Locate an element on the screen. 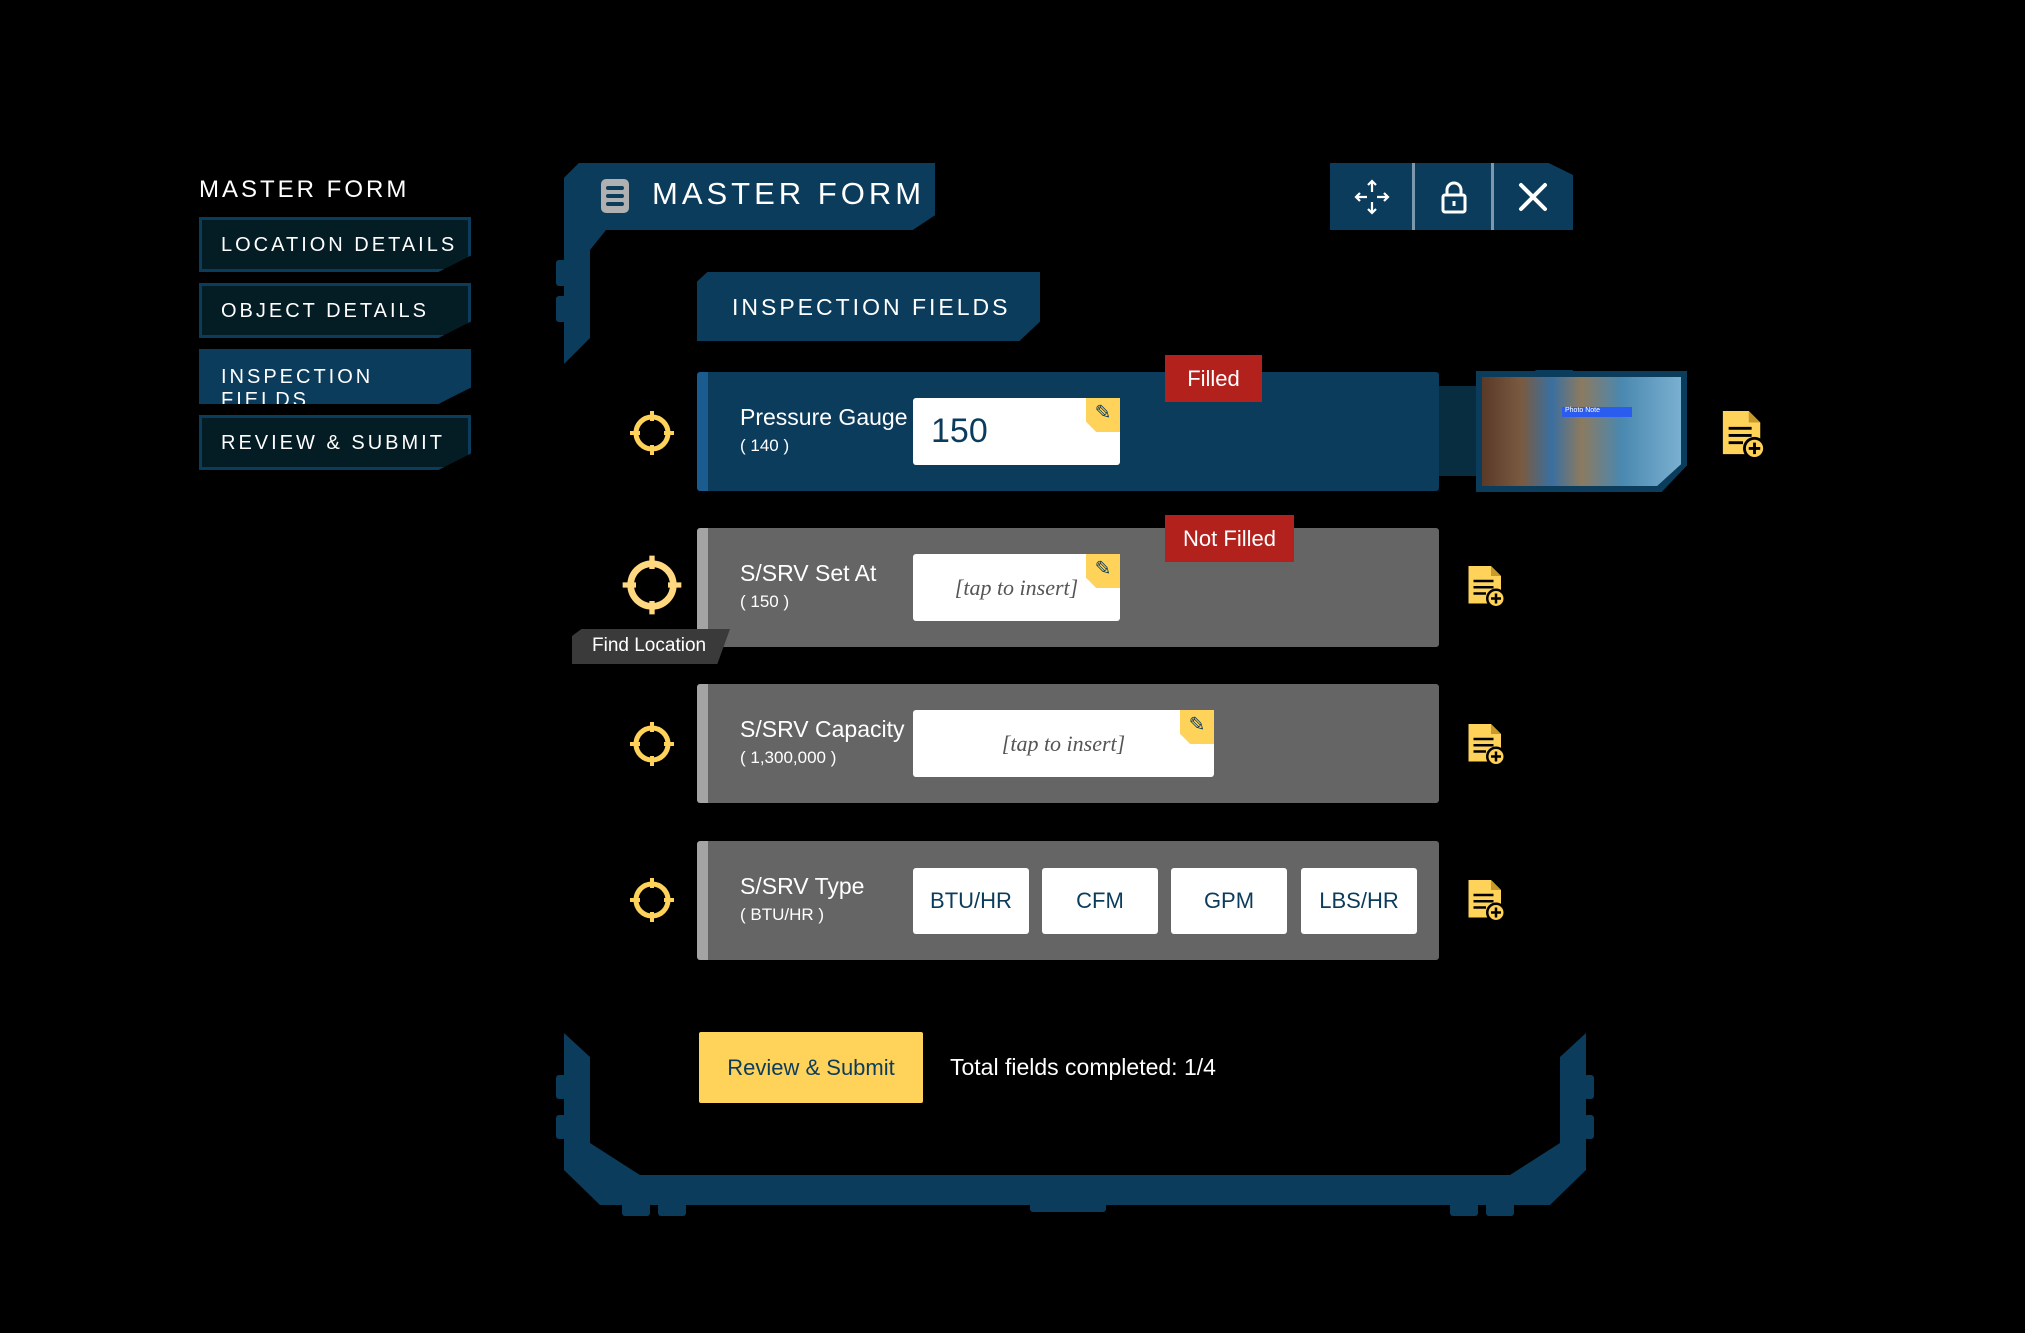  field-row-pressure-gauge: Pressure Gauge ( 140 ) 150 ✎ is located at coordinates (1068, 431).